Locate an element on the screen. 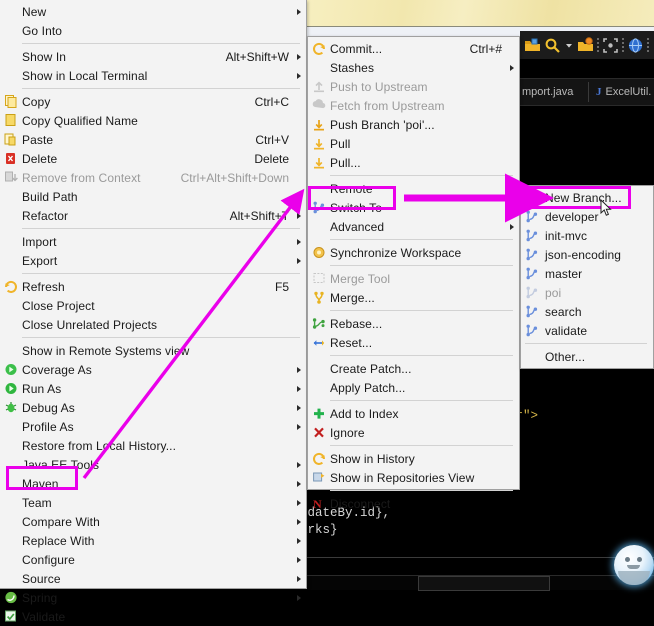 This screenshot has width=654, height=626. menu-item-accelerator: Ctrl+C is located at coordinates (271, 101).